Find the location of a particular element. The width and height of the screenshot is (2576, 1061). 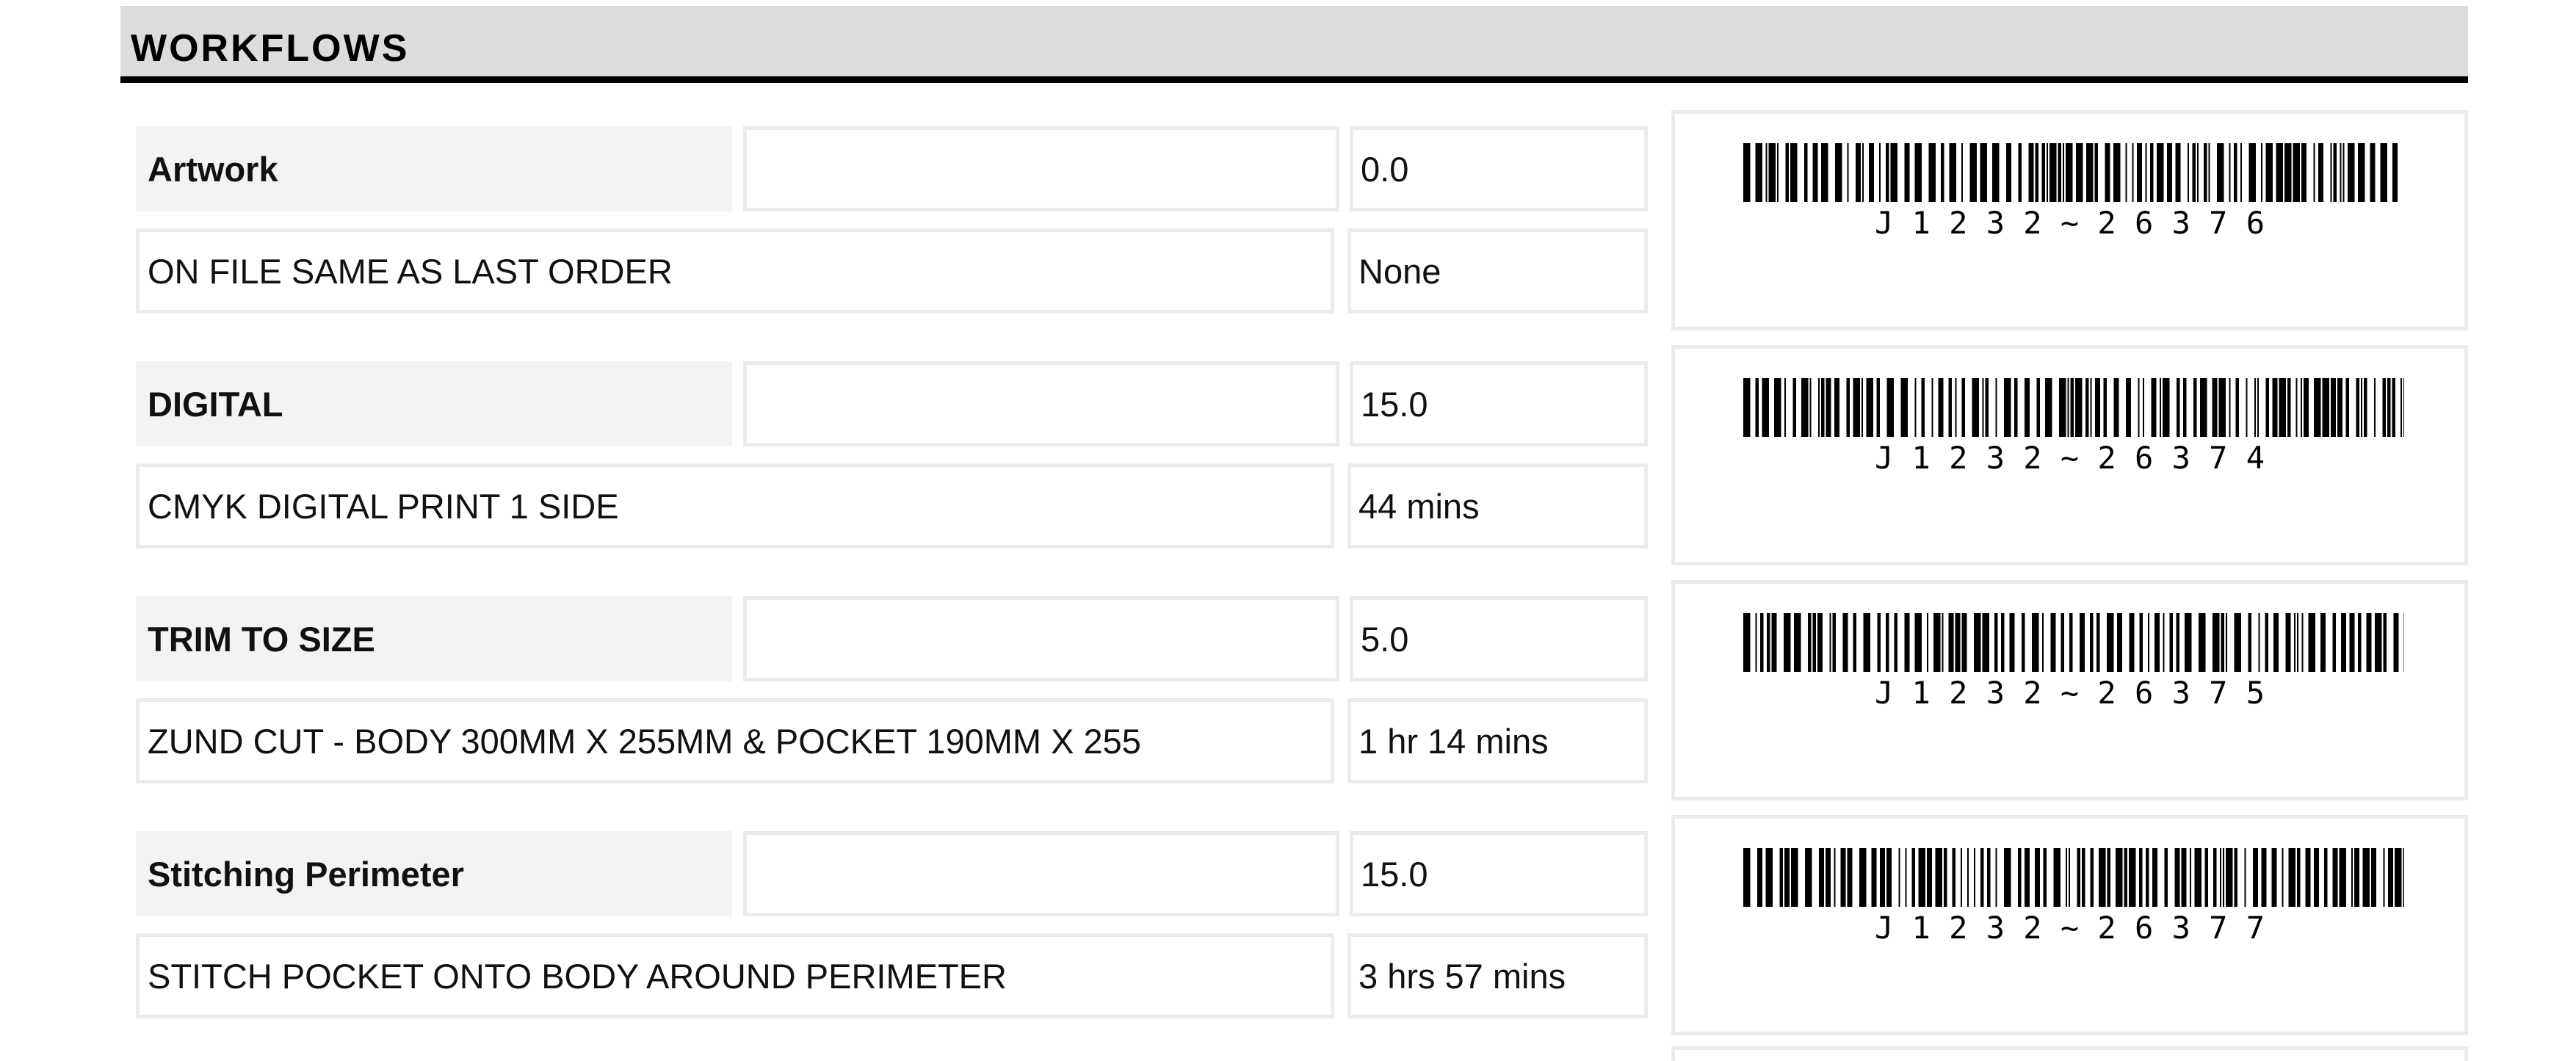

workflow-time: 3 hrs 57 mins is located at coordinates (1497, 975).